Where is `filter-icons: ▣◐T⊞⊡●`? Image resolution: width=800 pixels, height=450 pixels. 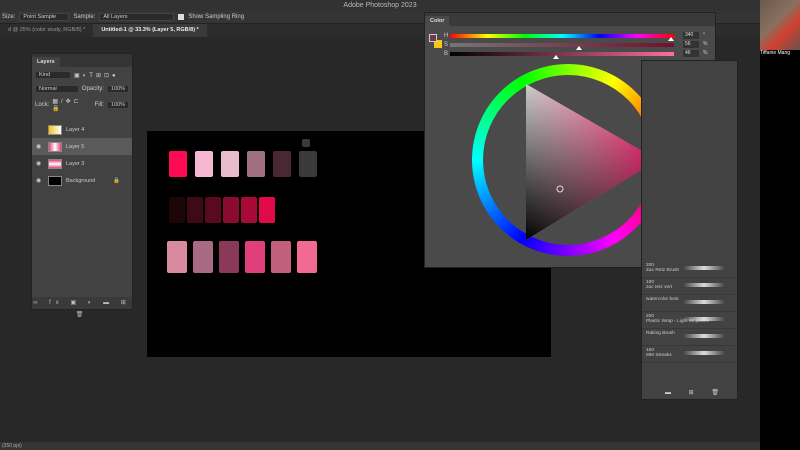 filter-icons: ▣◐T⊞⊡● is located at coordinates (96, 75).